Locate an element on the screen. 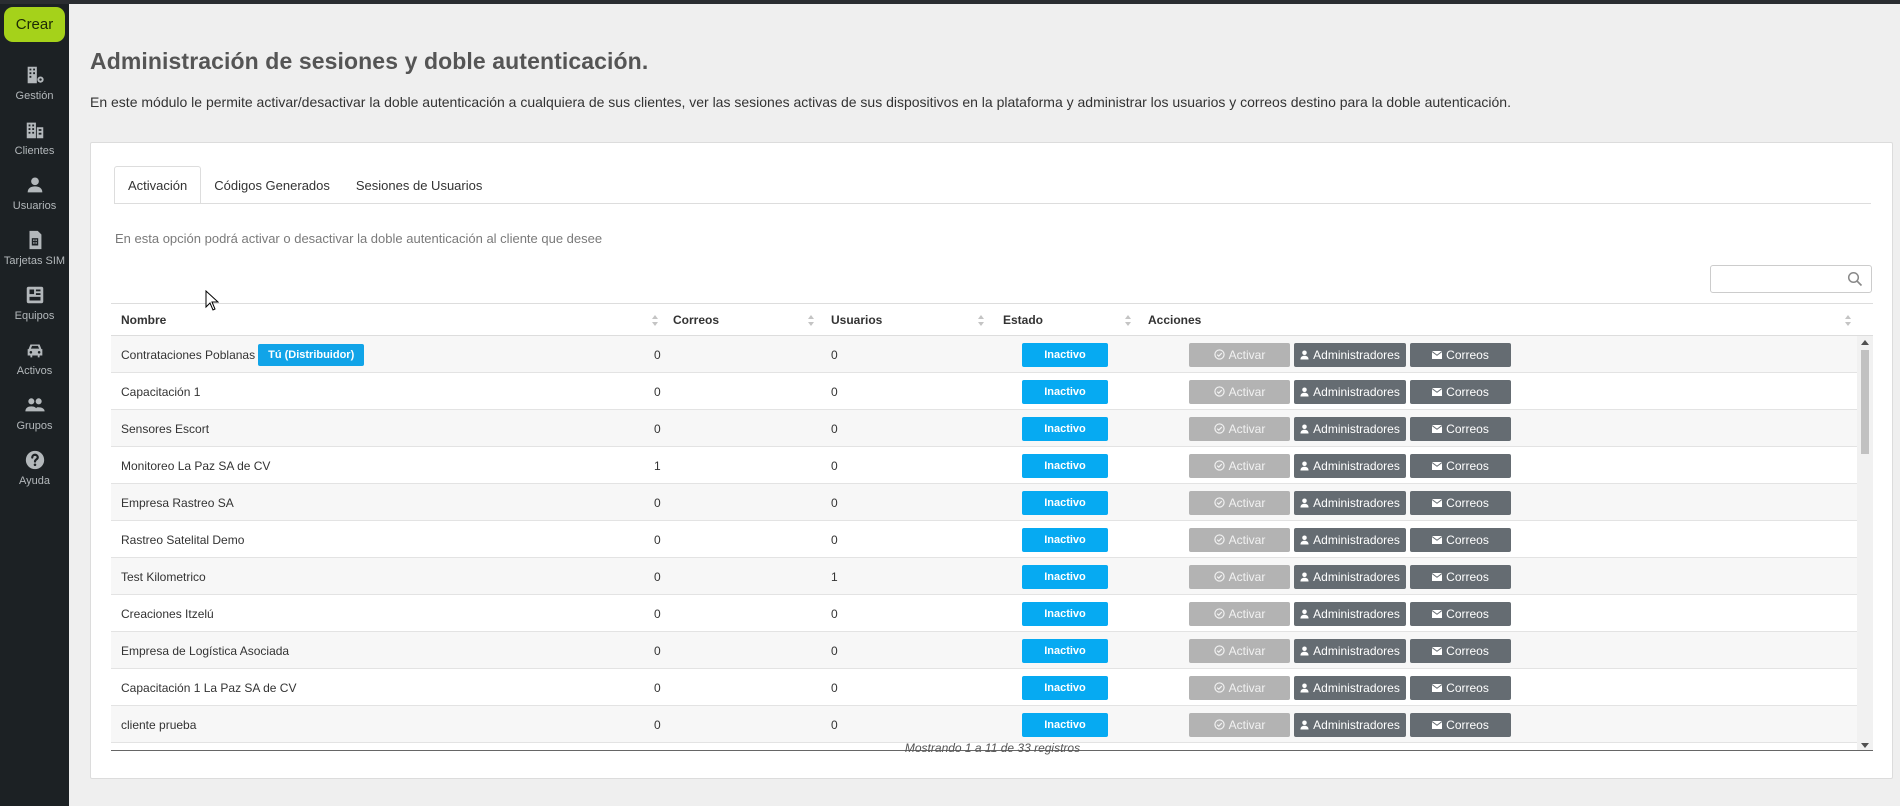  column-header-usuarios: Usuarios is located at coordinates (906, 320).